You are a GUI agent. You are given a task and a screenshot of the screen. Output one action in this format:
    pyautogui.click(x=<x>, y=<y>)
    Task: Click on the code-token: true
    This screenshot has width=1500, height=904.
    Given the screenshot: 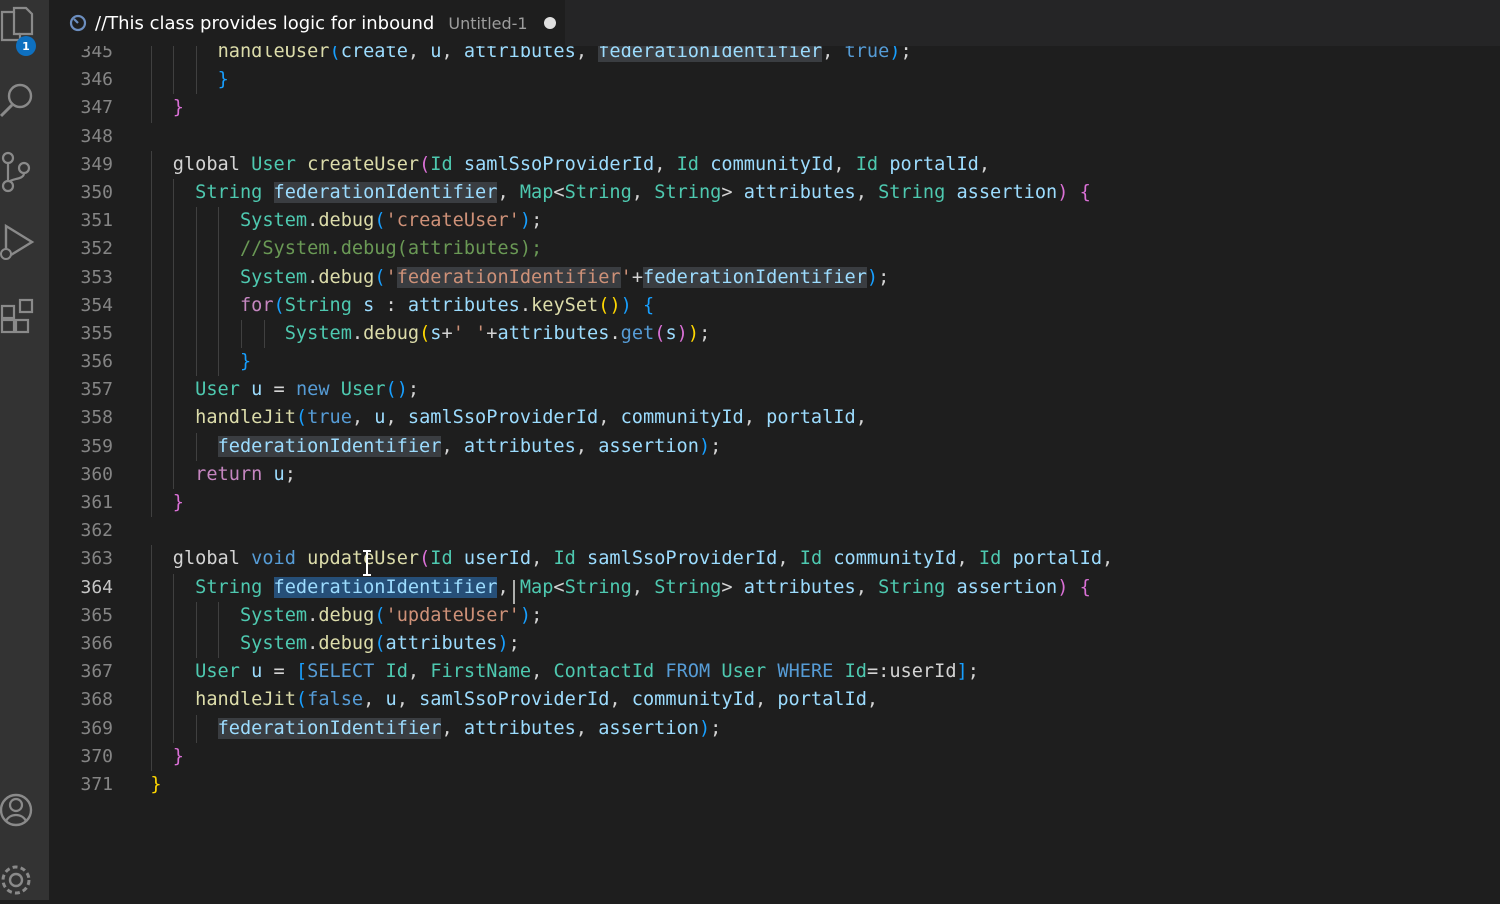 What is the action you would take?
    pyautogui.click(x=867, y=54)
    